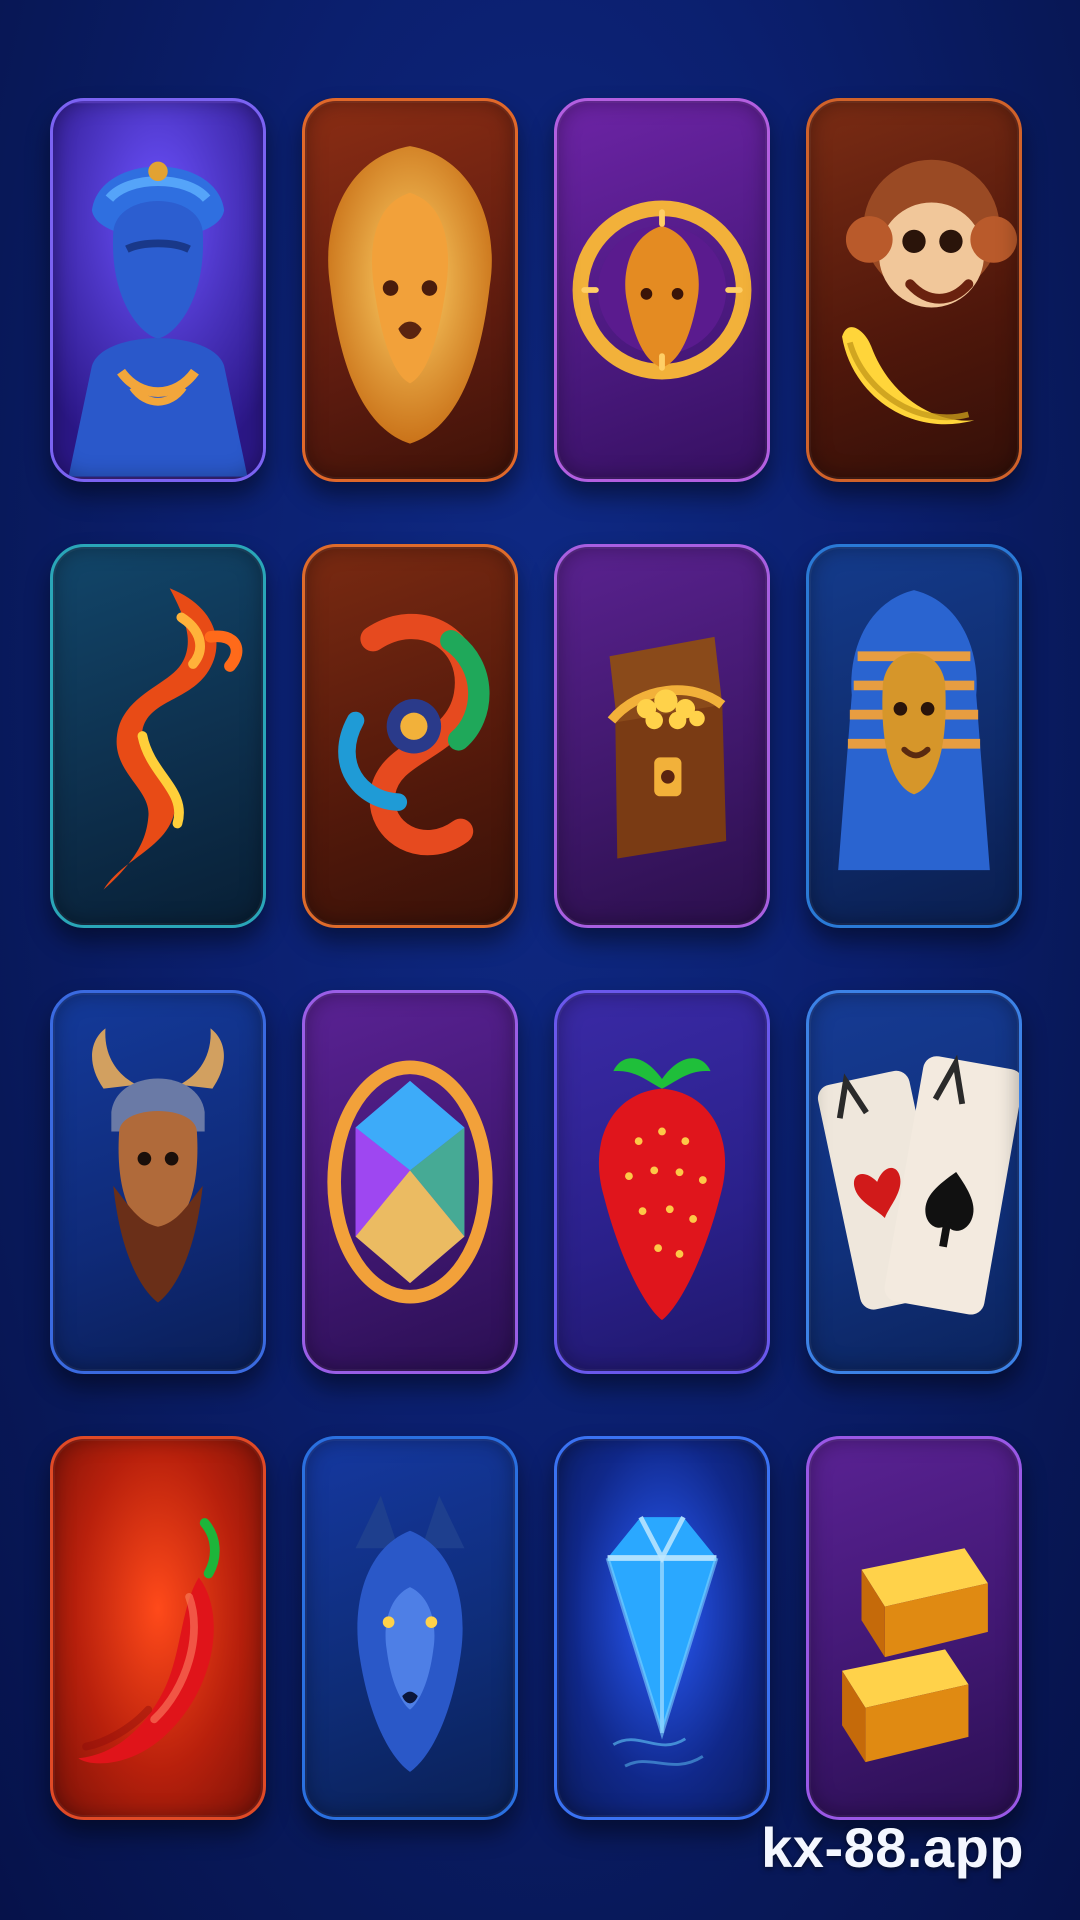  What do you see at coordinates (662, 1642) in the screenshot?
I see `diamond-icon` at bounding box center [662, 1642].